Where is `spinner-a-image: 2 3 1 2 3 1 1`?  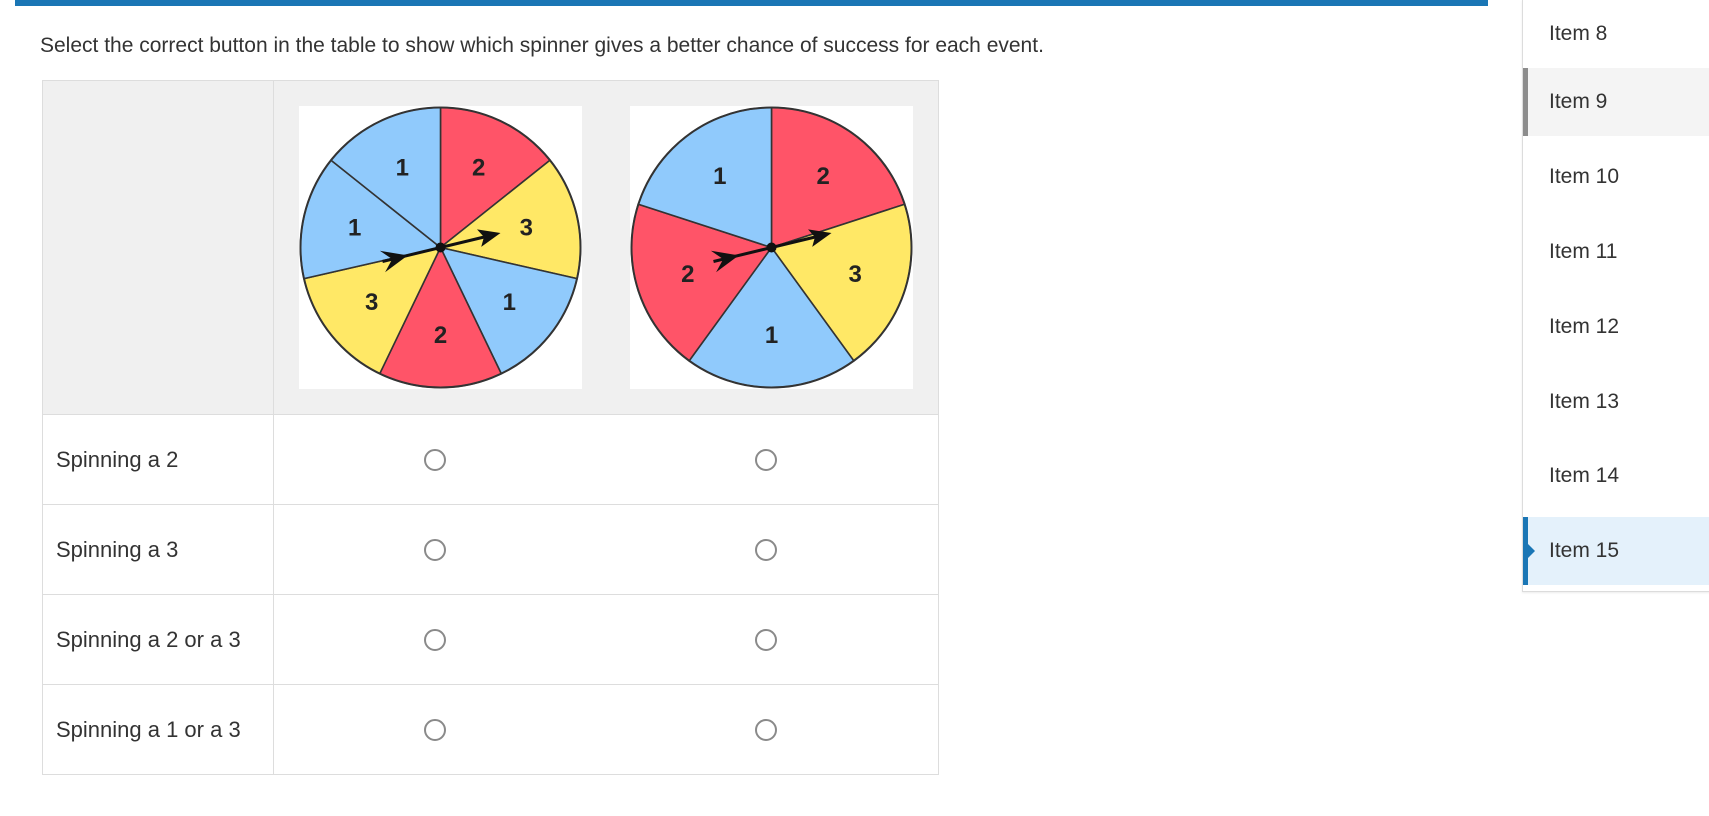
spinner-a-image: 2 3 1 2 3 1 1 is located at coordinates (440, 247).